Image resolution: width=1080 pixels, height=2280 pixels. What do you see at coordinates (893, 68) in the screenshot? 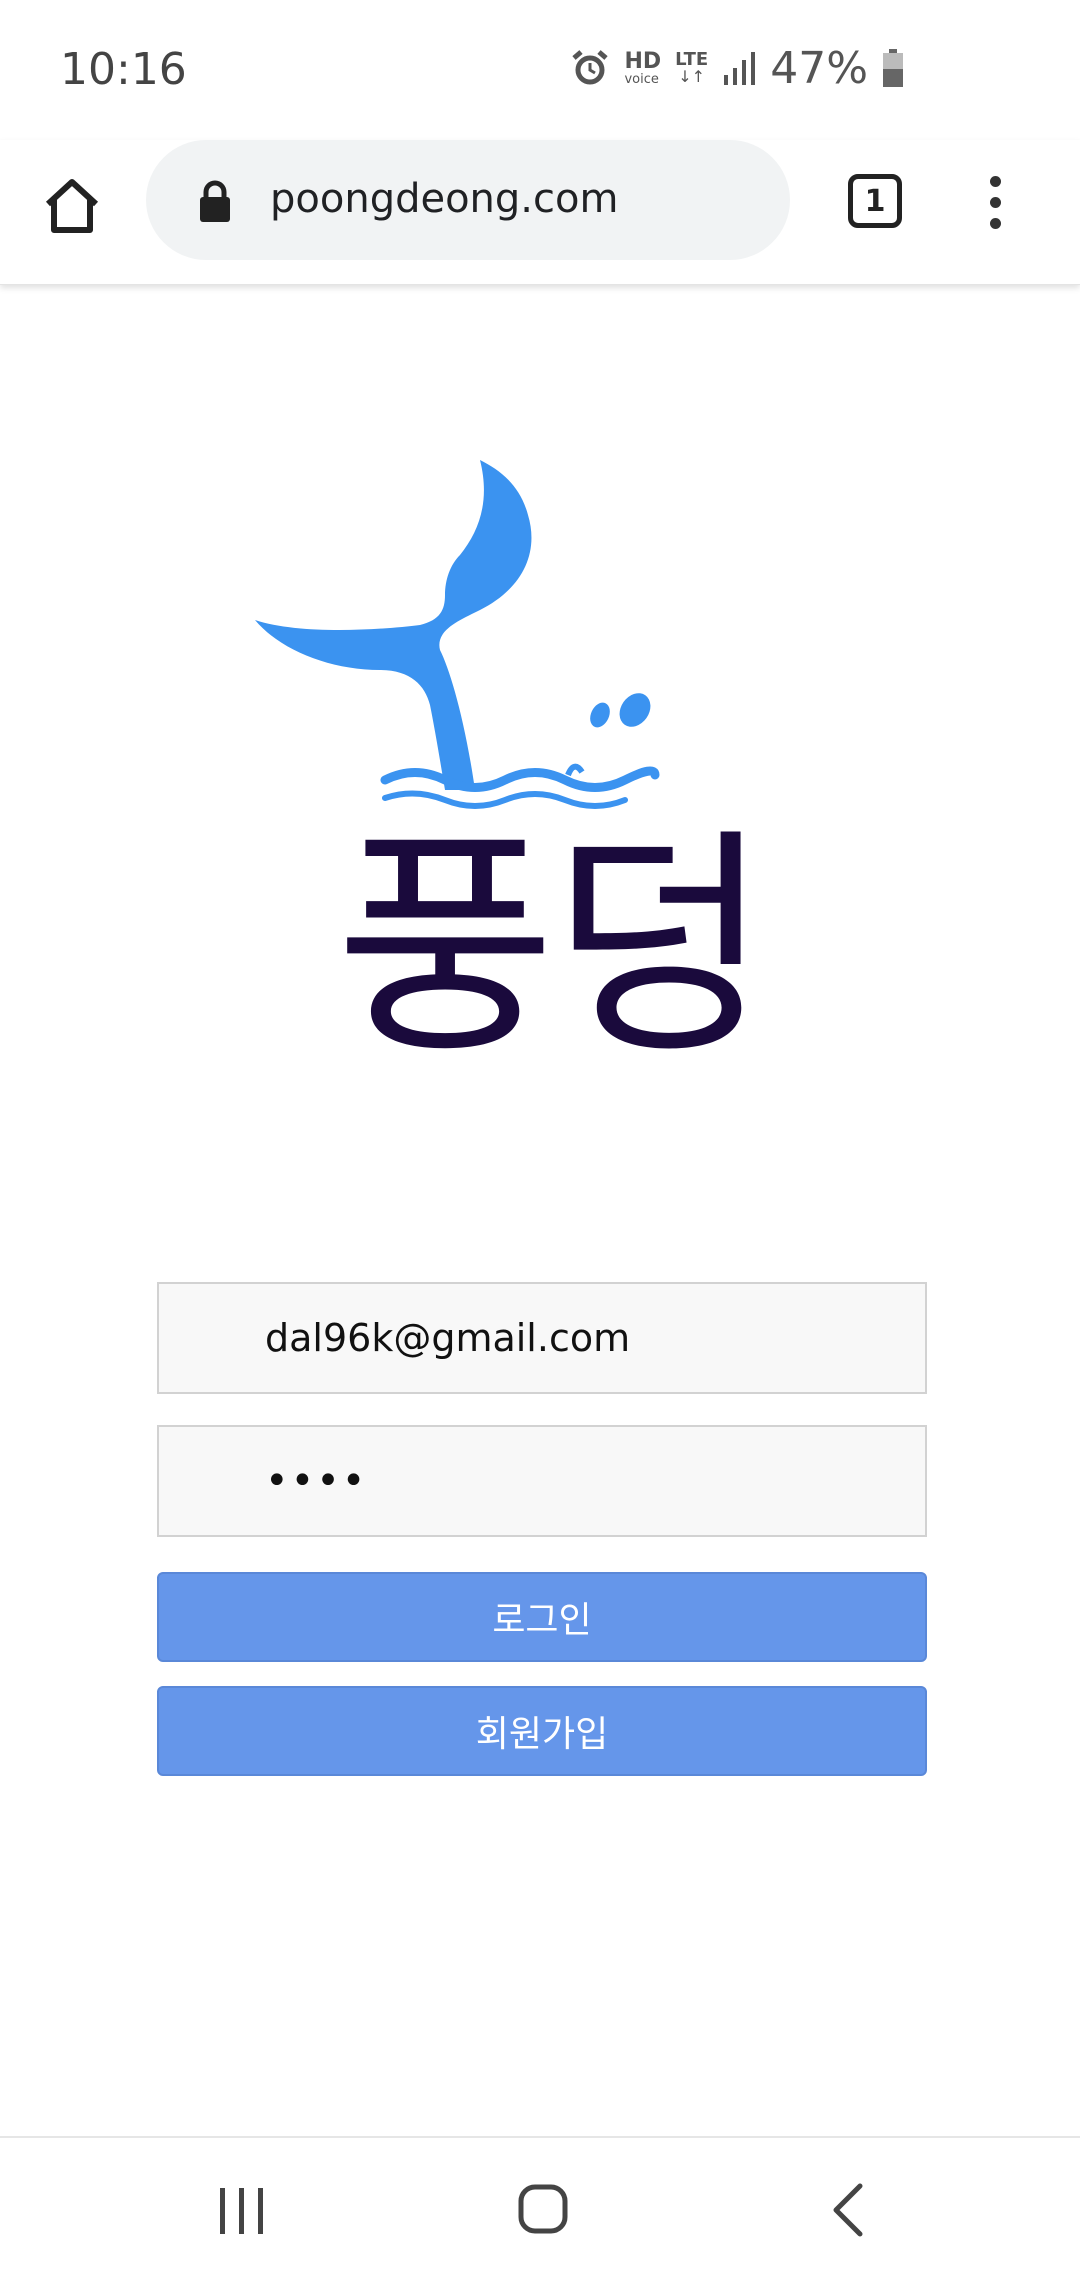
I see `battery-icon` at bounding box center [893, 68].